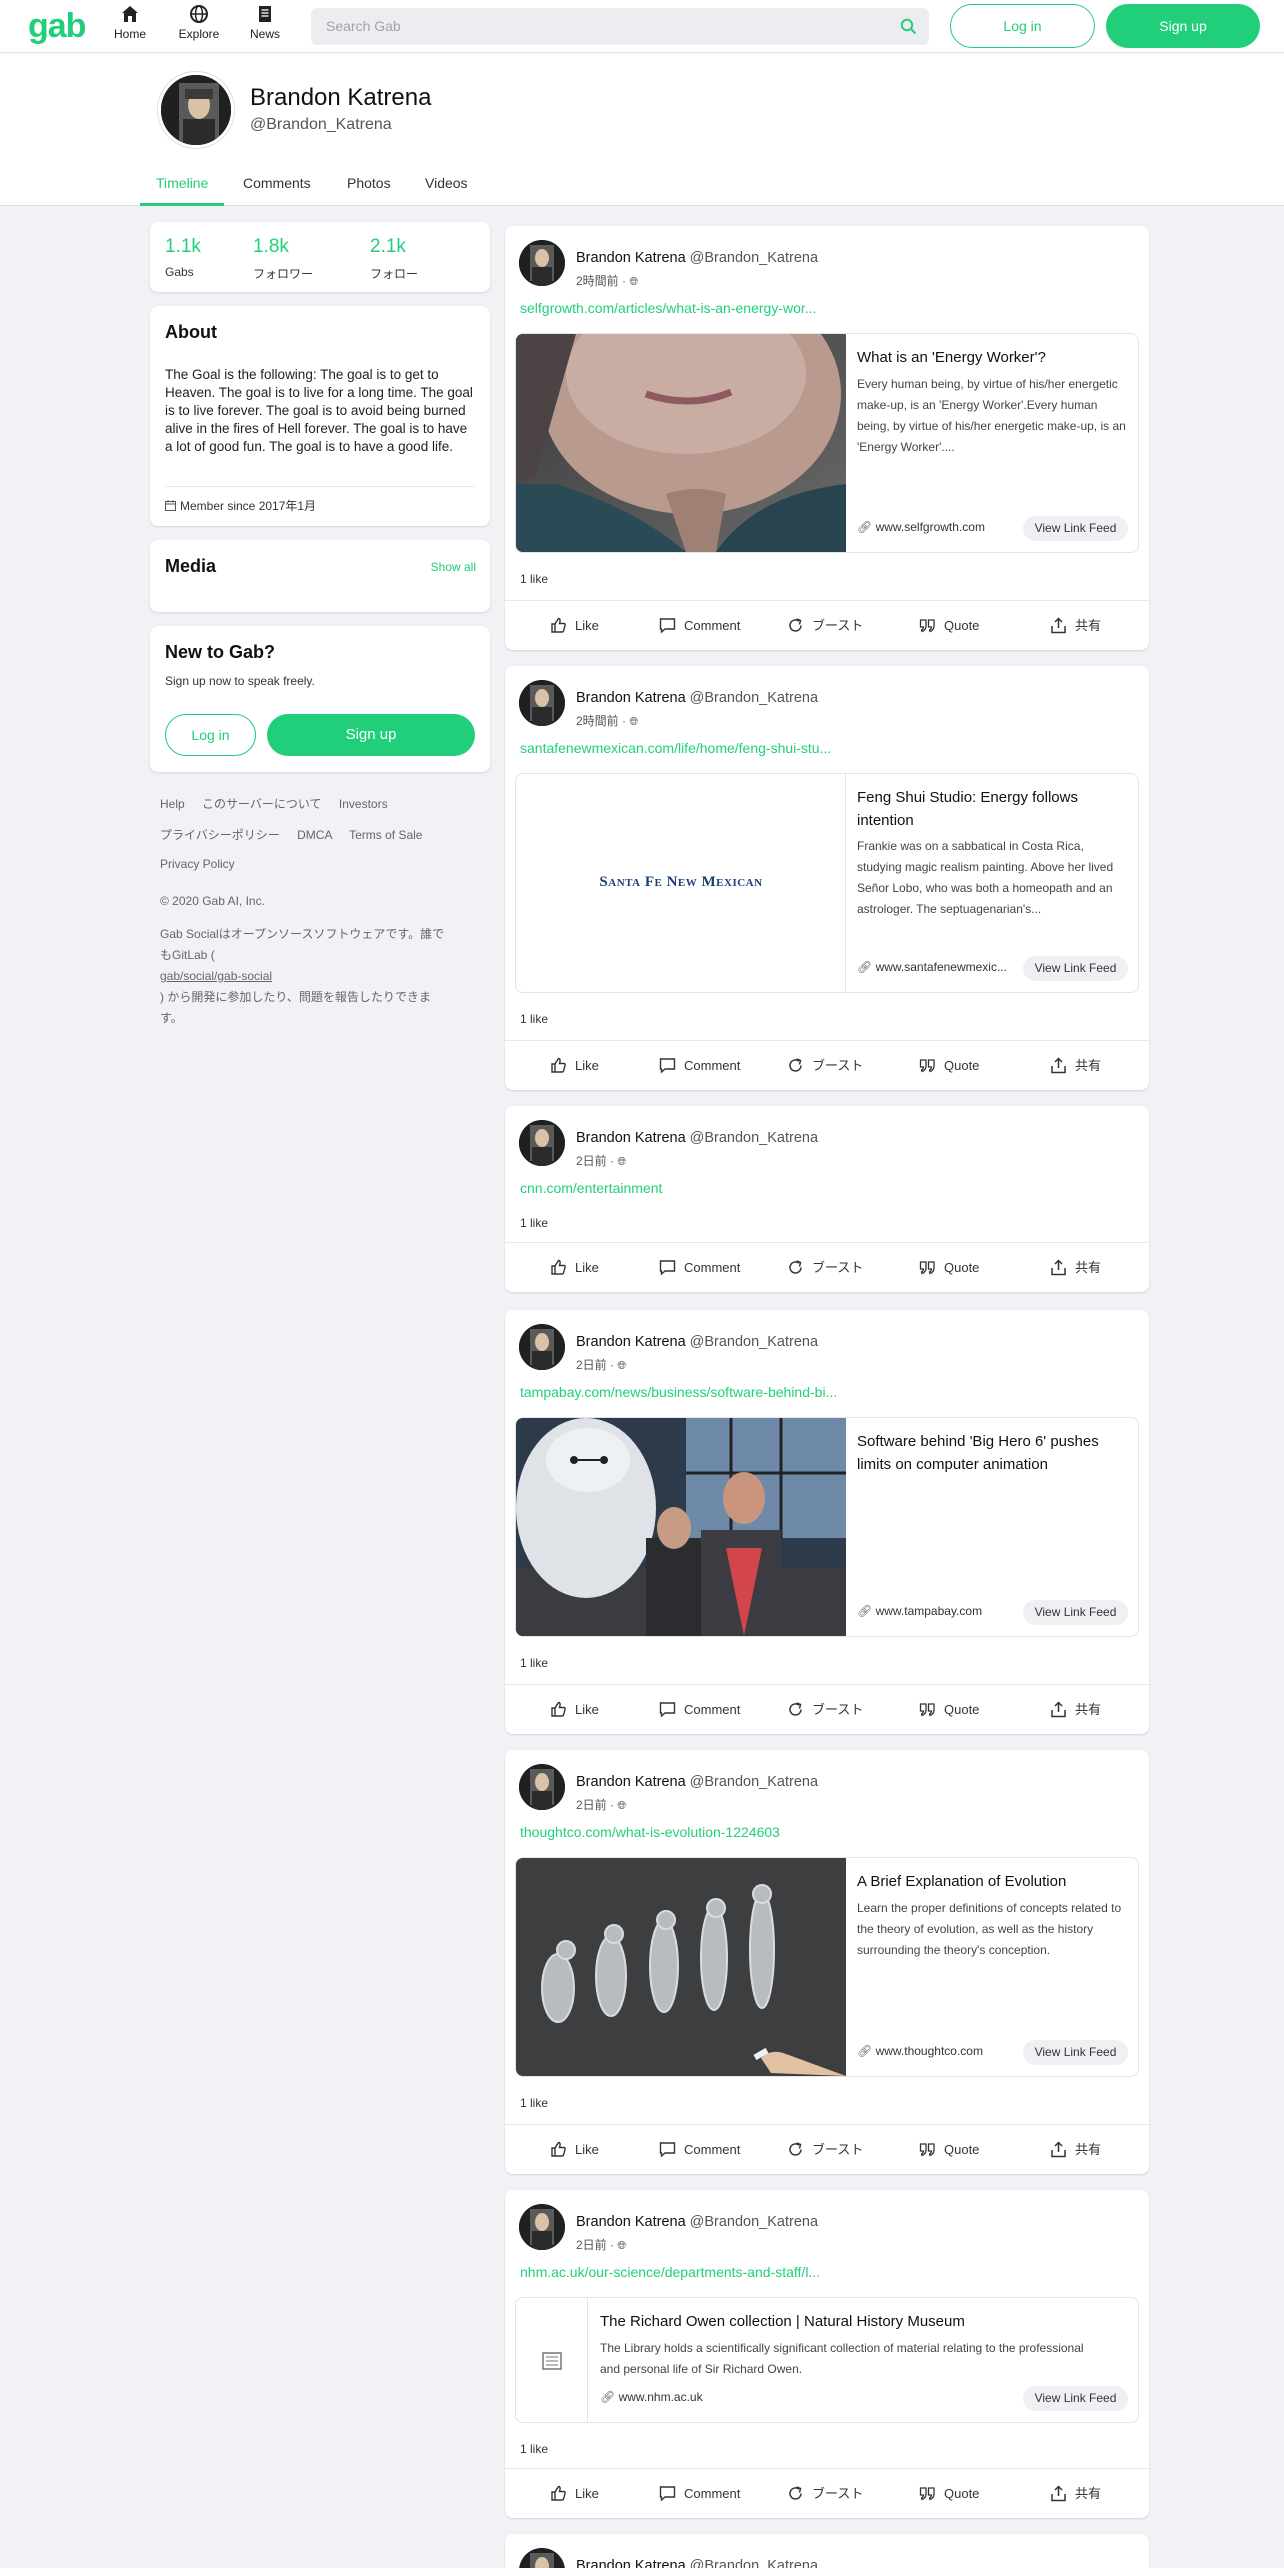 The height and width of the screenshot is (2568, 1284). What do you see at coordinates (650, 1832) in the screenshot?
I see `post-link: thoughtco.com/what-is-evolution-1224603` at bounding box center [650, 1832].